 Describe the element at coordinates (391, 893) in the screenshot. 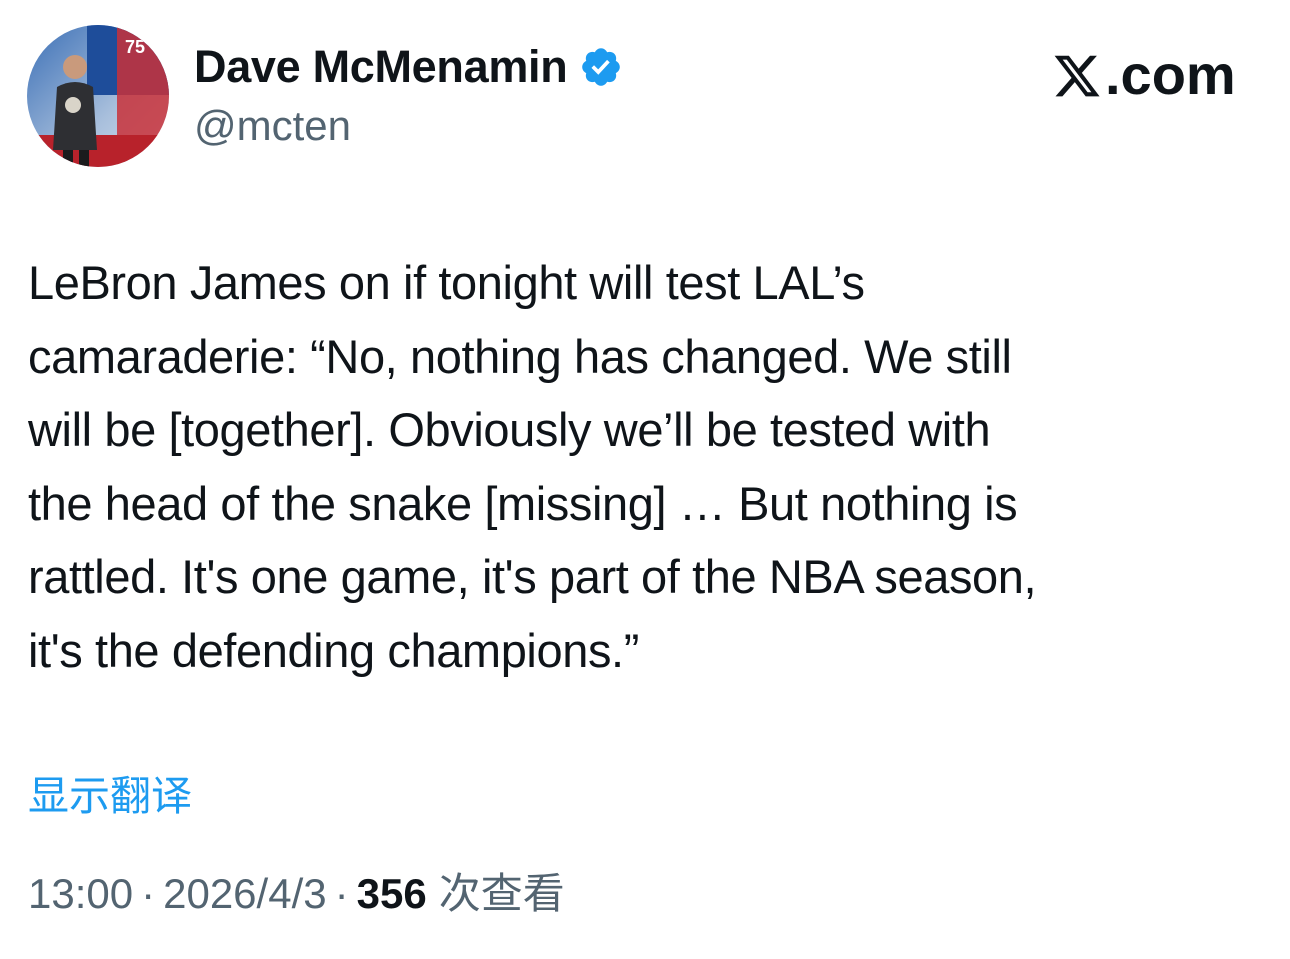

I see `views-count: 356` at that location.